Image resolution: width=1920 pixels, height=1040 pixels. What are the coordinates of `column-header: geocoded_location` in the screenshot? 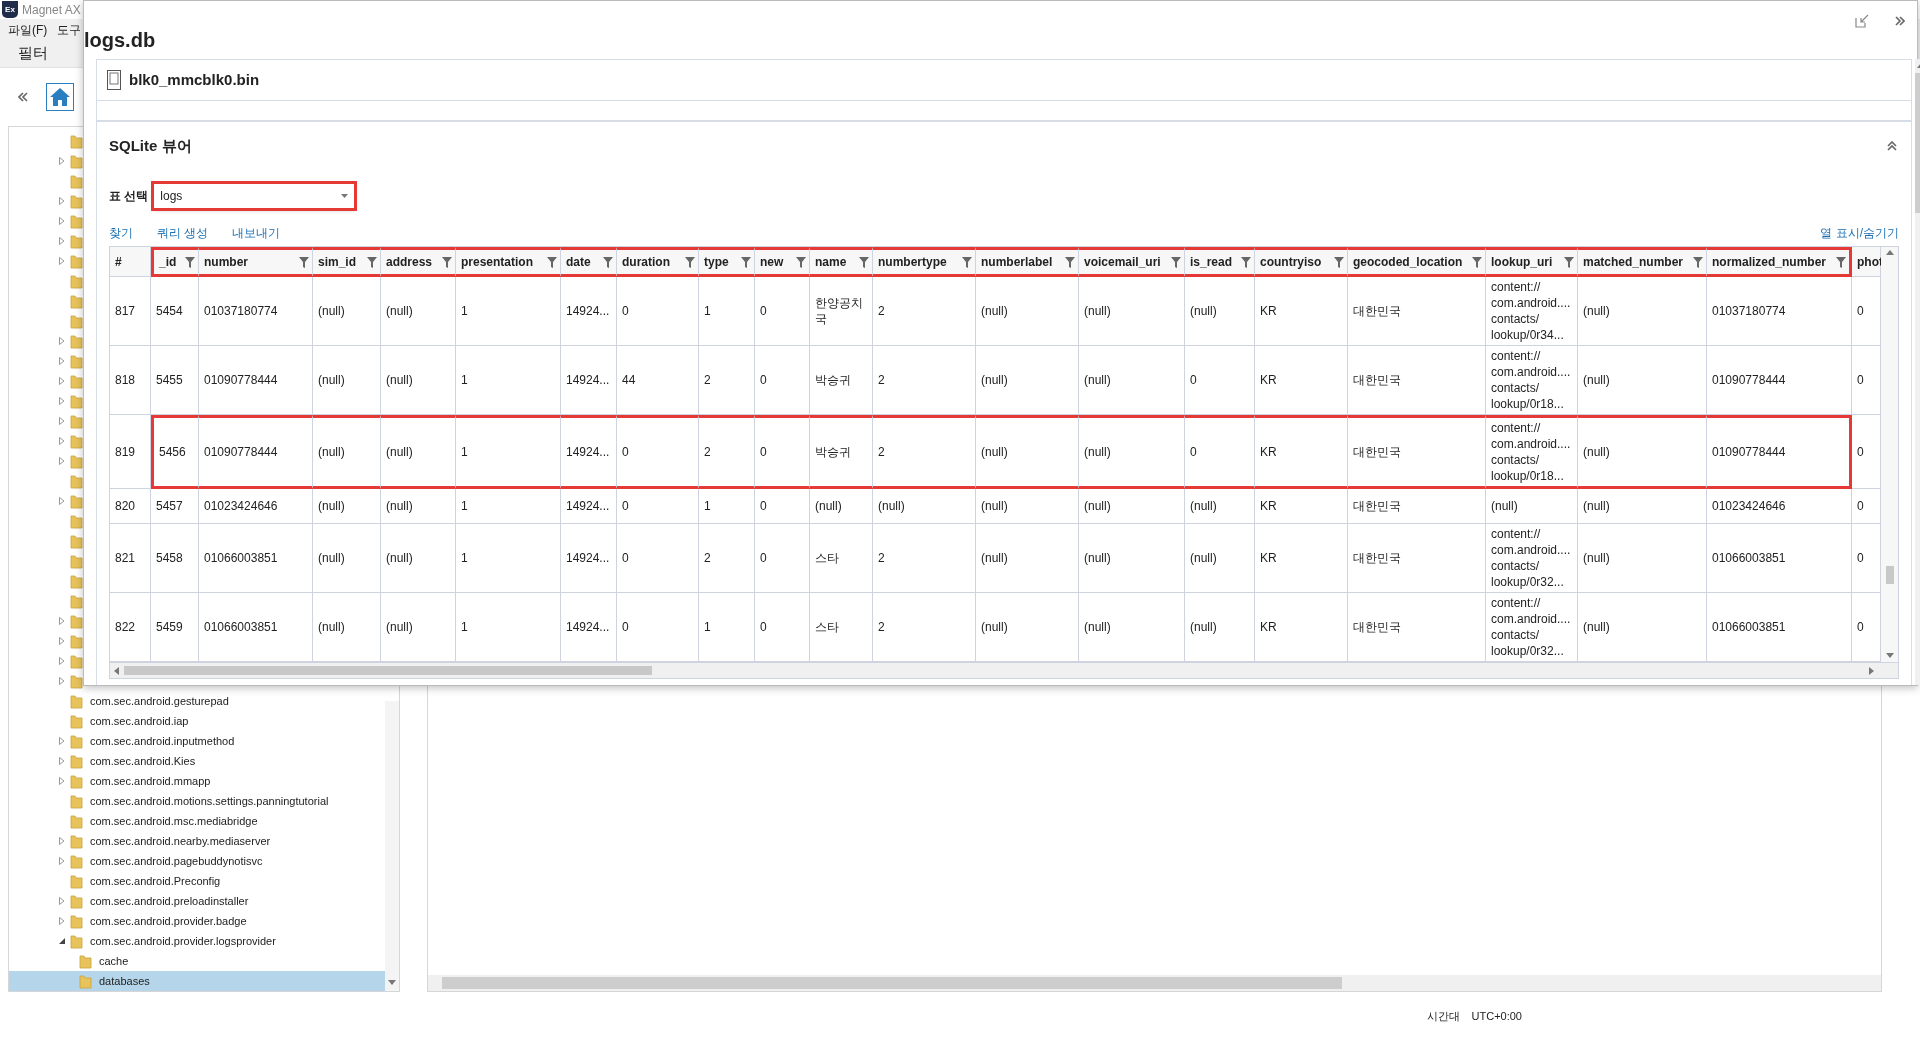 It's located at (1417, 262).